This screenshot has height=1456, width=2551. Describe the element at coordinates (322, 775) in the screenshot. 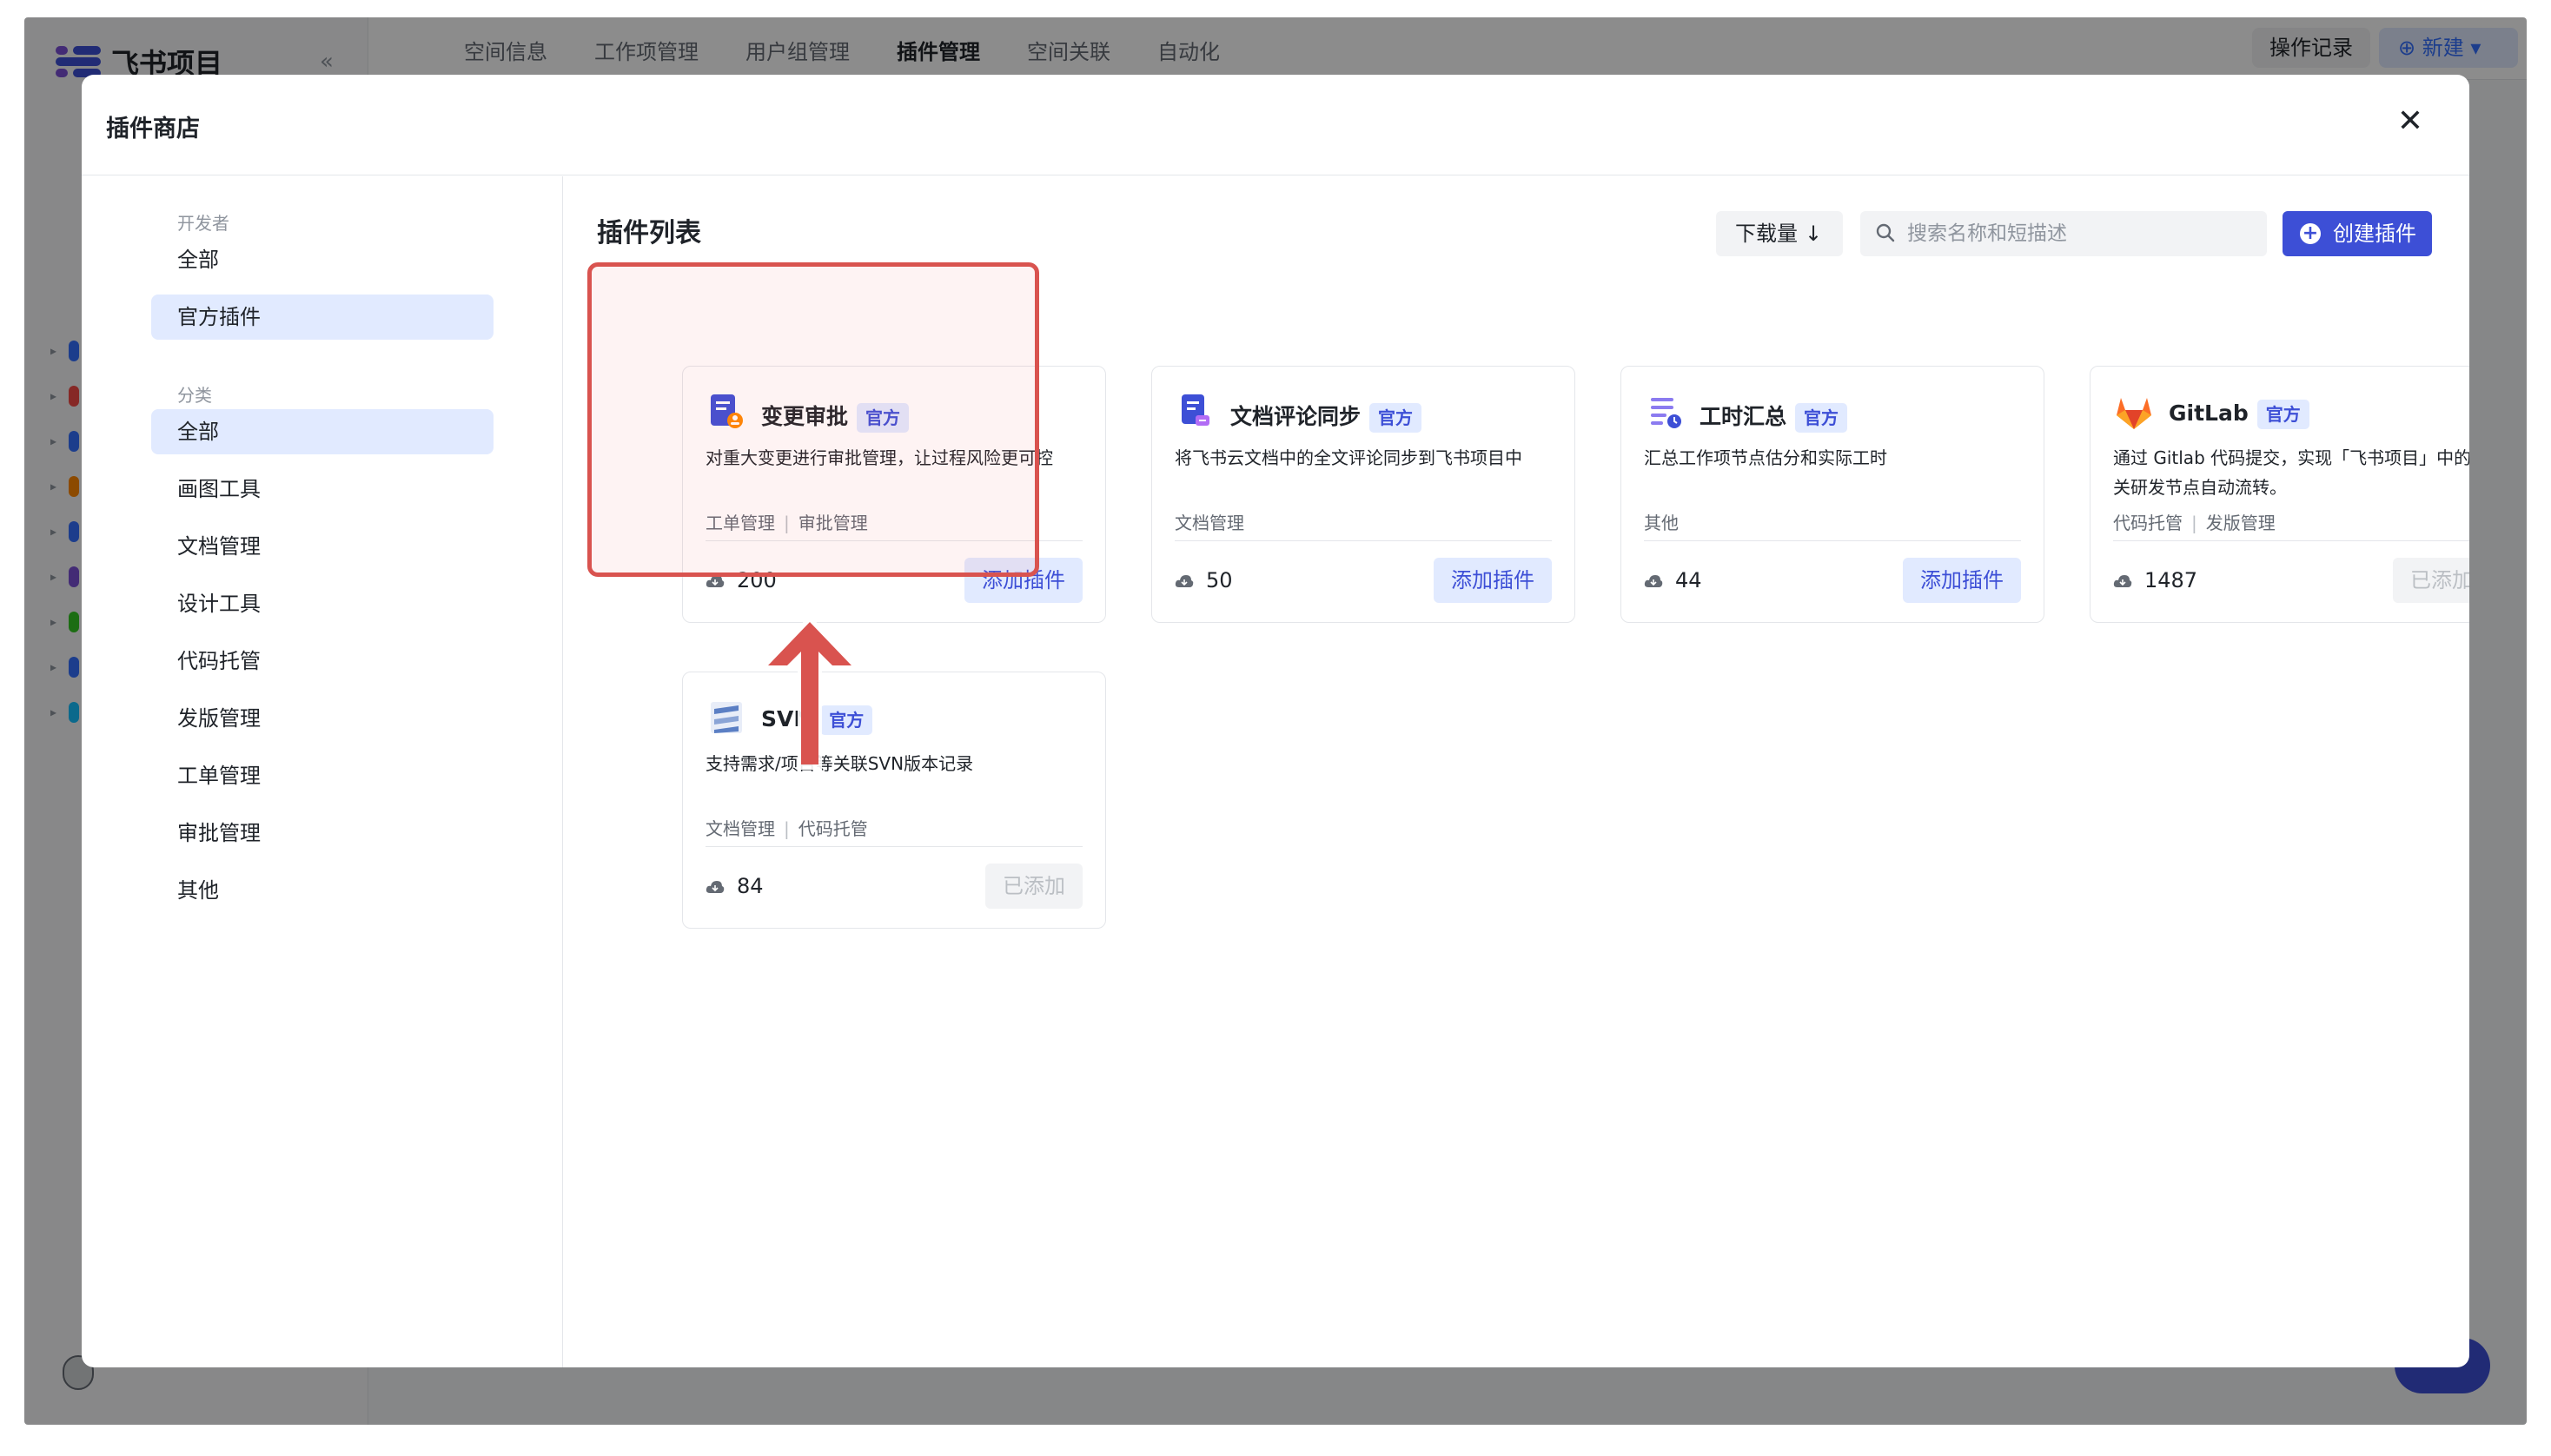

I see `filter-category-ticket: 工单管理` at that location.